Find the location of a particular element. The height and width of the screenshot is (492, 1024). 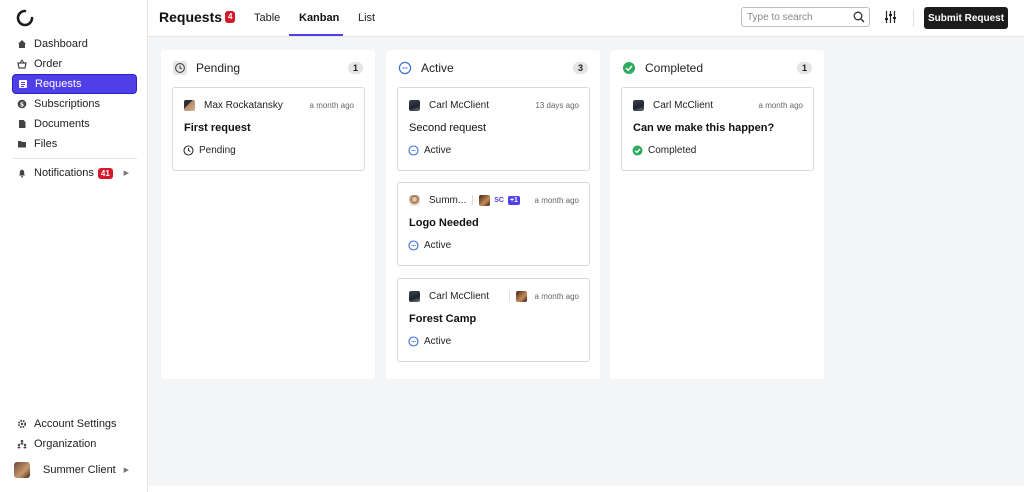

sidebar-item-label: Organization is located at coordinates (65, 444).